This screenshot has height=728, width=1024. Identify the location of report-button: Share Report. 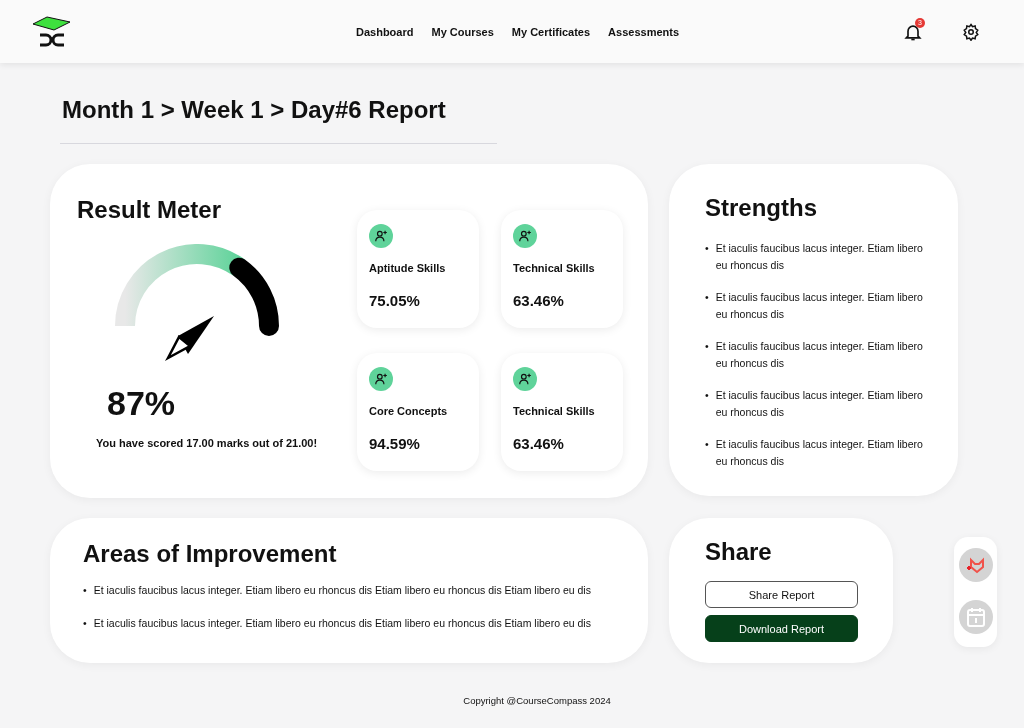
(781, 594).